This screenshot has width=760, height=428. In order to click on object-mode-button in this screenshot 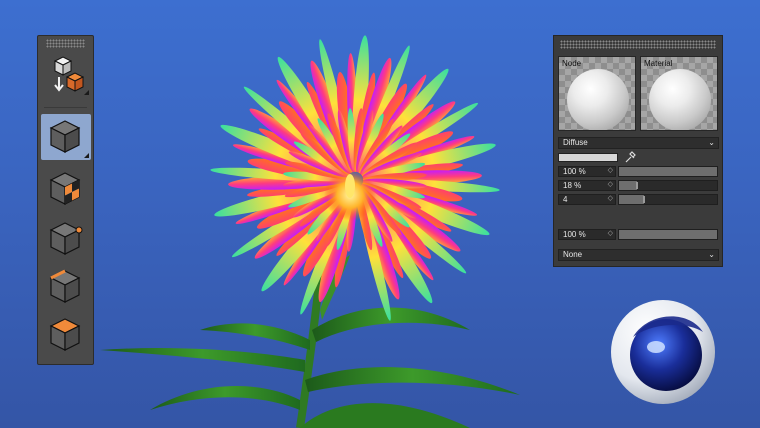, I will do `click(66, 74)`.